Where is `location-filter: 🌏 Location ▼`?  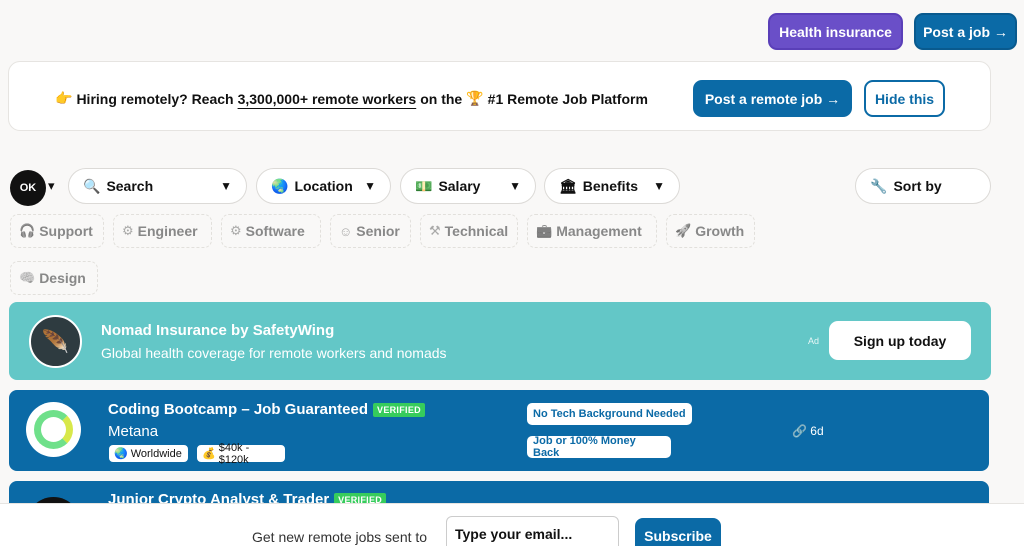 location-filter: 🌏 Location ▼ is located at coordinates (323, 186).